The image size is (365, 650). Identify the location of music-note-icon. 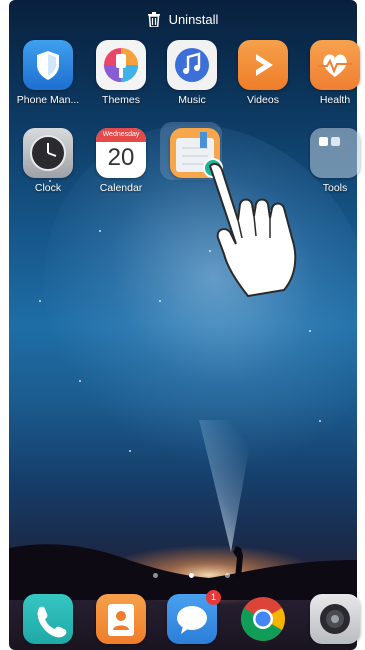
(192, 65).